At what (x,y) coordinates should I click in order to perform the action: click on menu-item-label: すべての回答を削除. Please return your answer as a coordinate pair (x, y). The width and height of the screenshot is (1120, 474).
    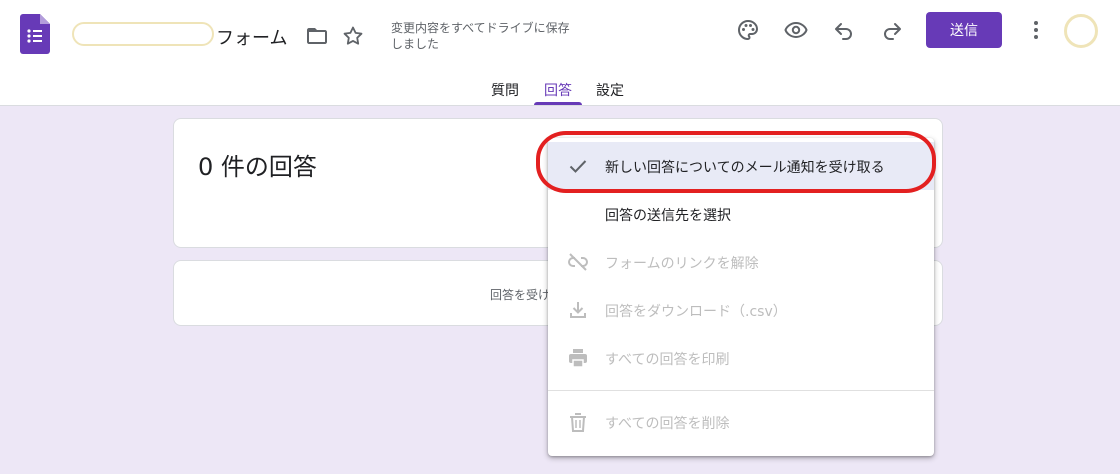
    Looking at the image, I should click on (667, 424).